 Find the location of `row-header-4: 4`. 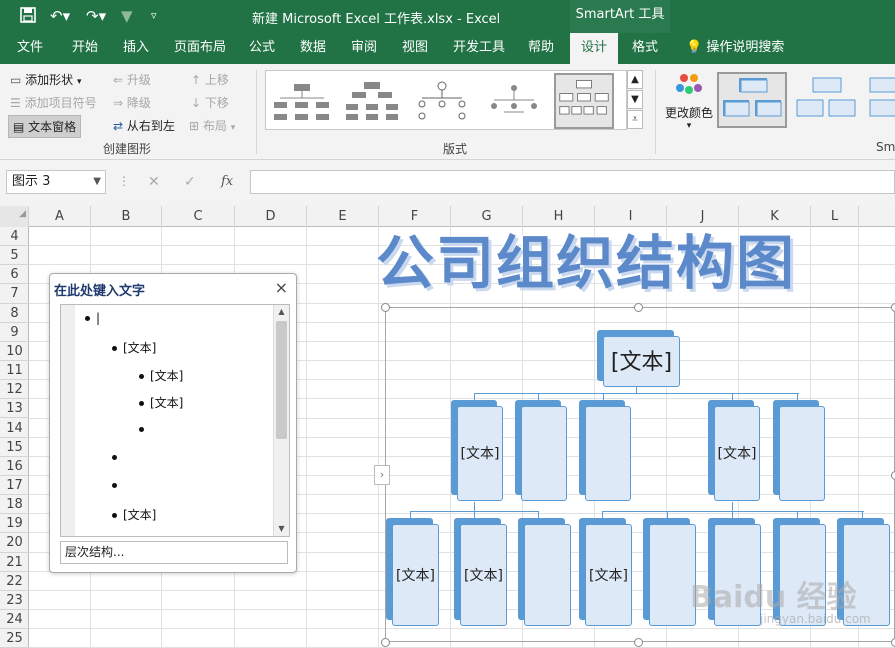

row-header-4: 4 is located at coordinates (14, 237).